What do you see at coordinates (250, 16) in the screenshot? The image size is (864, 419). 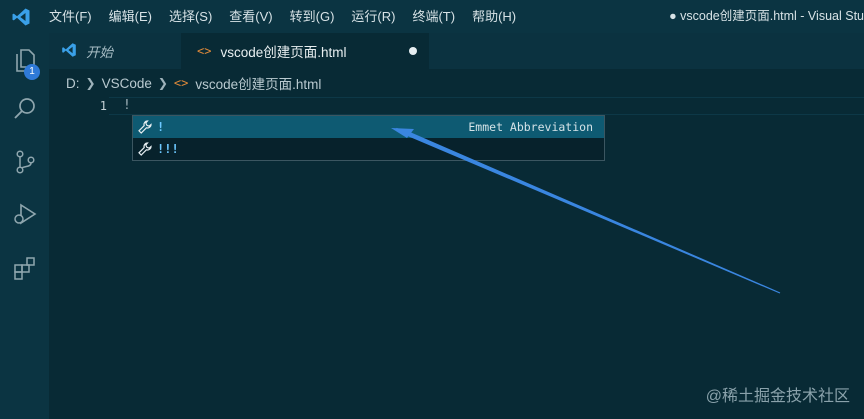 I see `menu-view: 查看(V)` at bounding box center [250, 16].